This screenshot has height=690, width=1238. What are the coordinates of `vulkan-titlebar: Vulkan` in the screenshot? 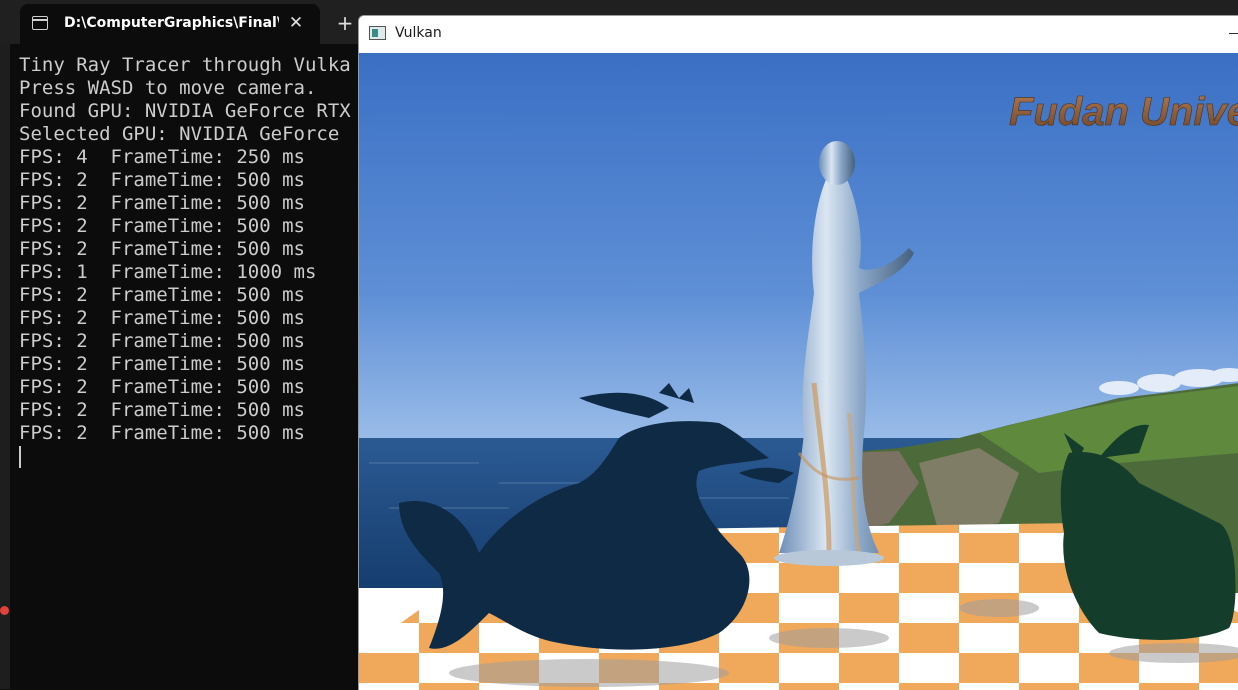 It's located at (798, 34).